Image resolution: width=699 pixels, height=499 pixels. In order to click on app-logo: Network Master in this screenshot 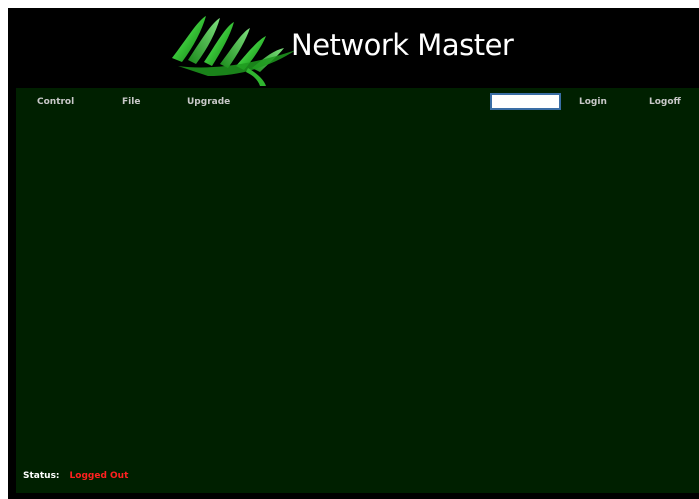, I will do `click(368, 48)`.